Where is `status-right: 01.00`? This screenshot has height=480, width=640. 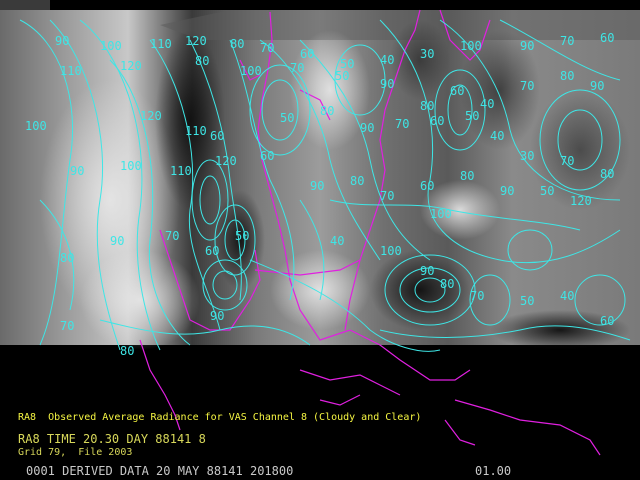 status-right: 01.00 is located at coordinates (493, 471).